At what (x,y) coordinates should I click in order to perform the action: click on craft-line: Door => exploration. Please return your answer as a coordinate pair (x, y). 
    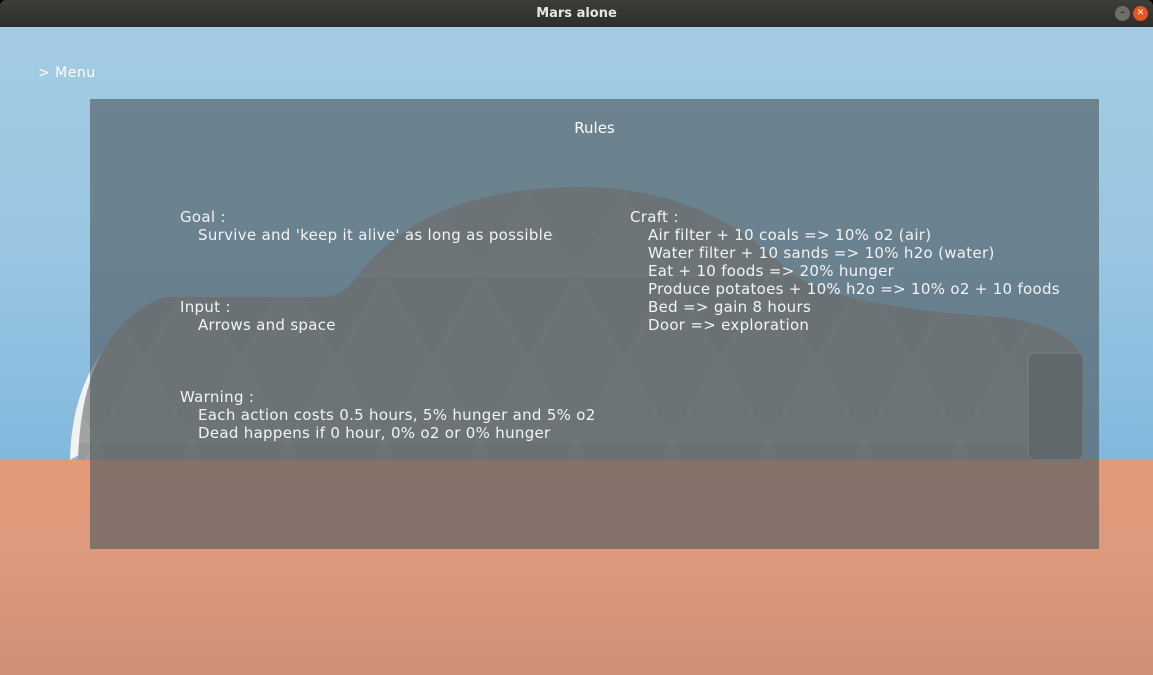
    Looking at the image, I should click on (729, 325).